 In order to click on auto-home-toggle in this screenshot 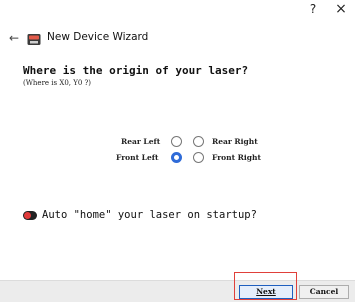, I will do `click(30, 215)`.